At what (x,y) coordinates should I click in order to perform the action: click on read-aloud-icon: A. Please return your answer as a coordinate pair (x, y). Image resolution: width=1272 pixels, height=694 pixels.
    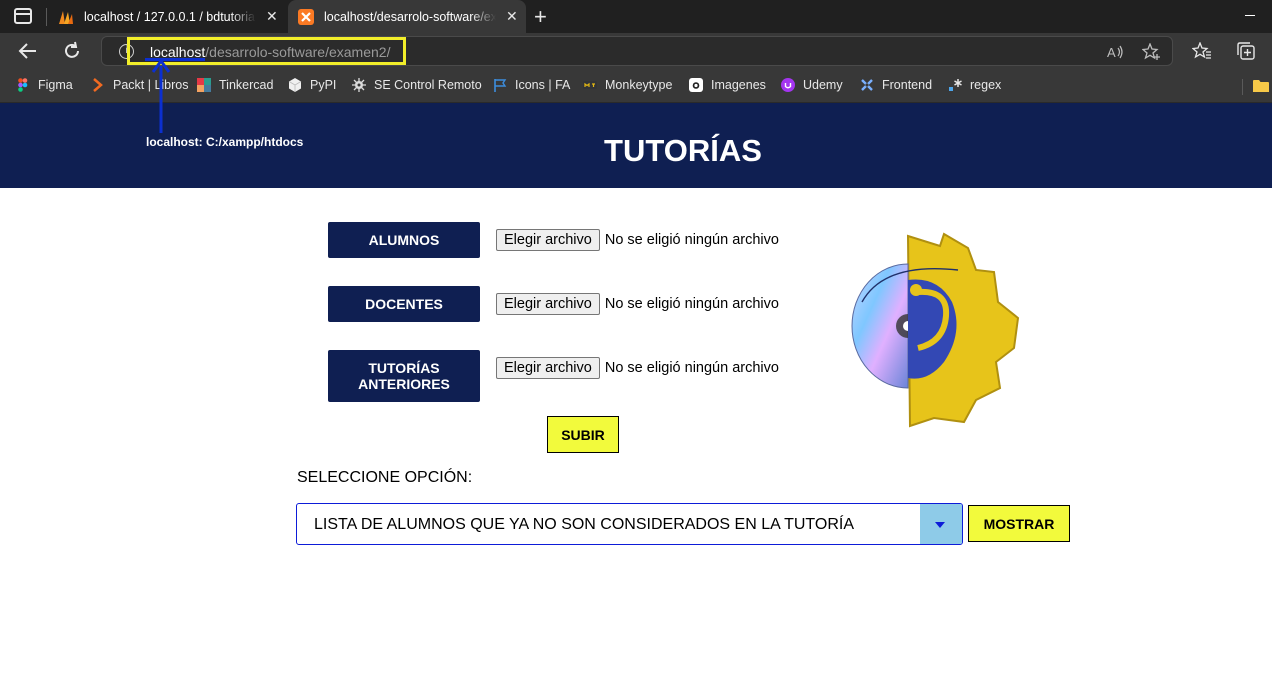
    Looking at the image, I should click on (1116, 52).